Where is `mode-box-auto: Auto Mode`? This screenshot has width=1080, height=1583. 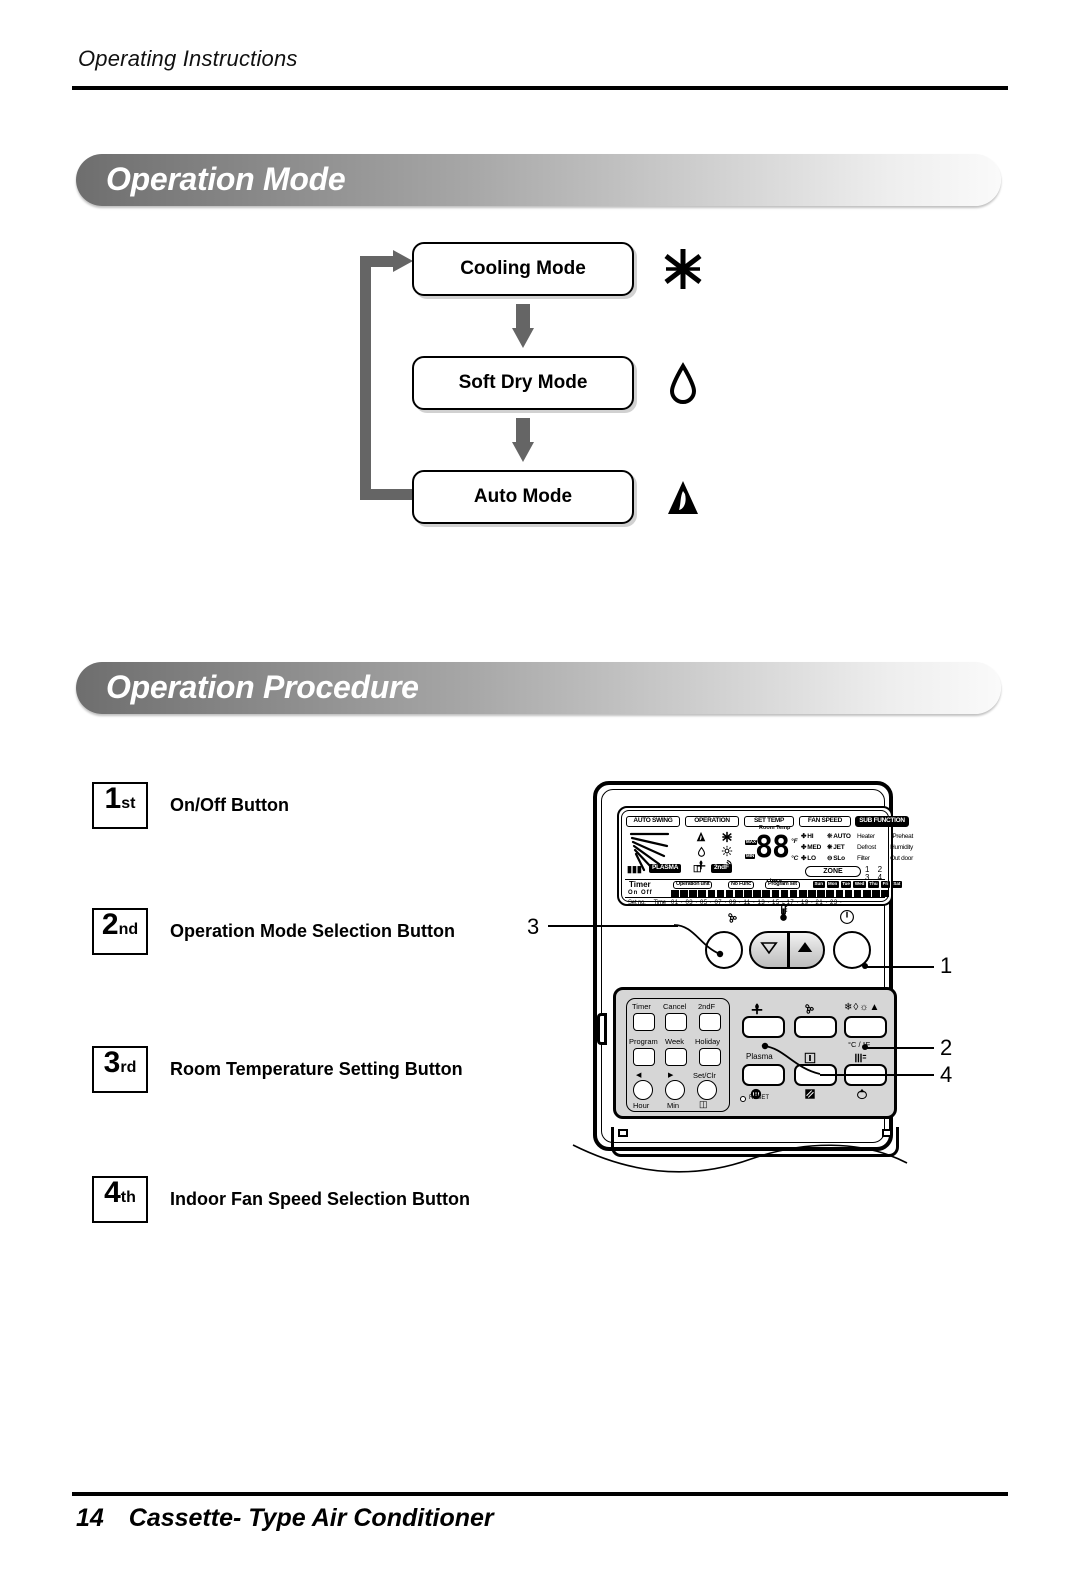
mode-box-auto: Auto Mode is located at coordinates (523, 497).